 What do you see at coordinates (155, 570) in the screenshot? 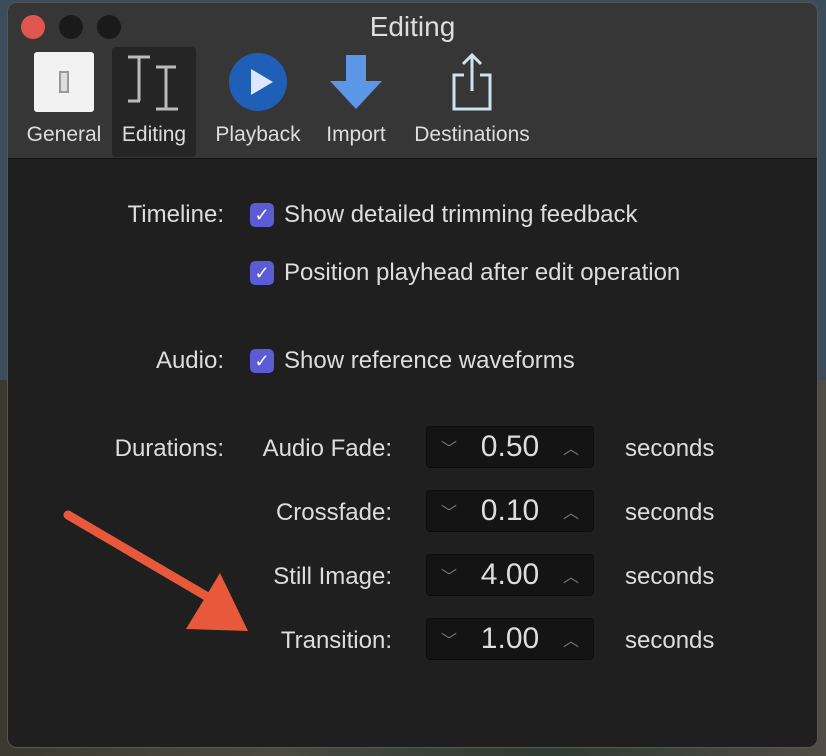
I see `annotation-arrow-icon` at bounding box center [155, 570].